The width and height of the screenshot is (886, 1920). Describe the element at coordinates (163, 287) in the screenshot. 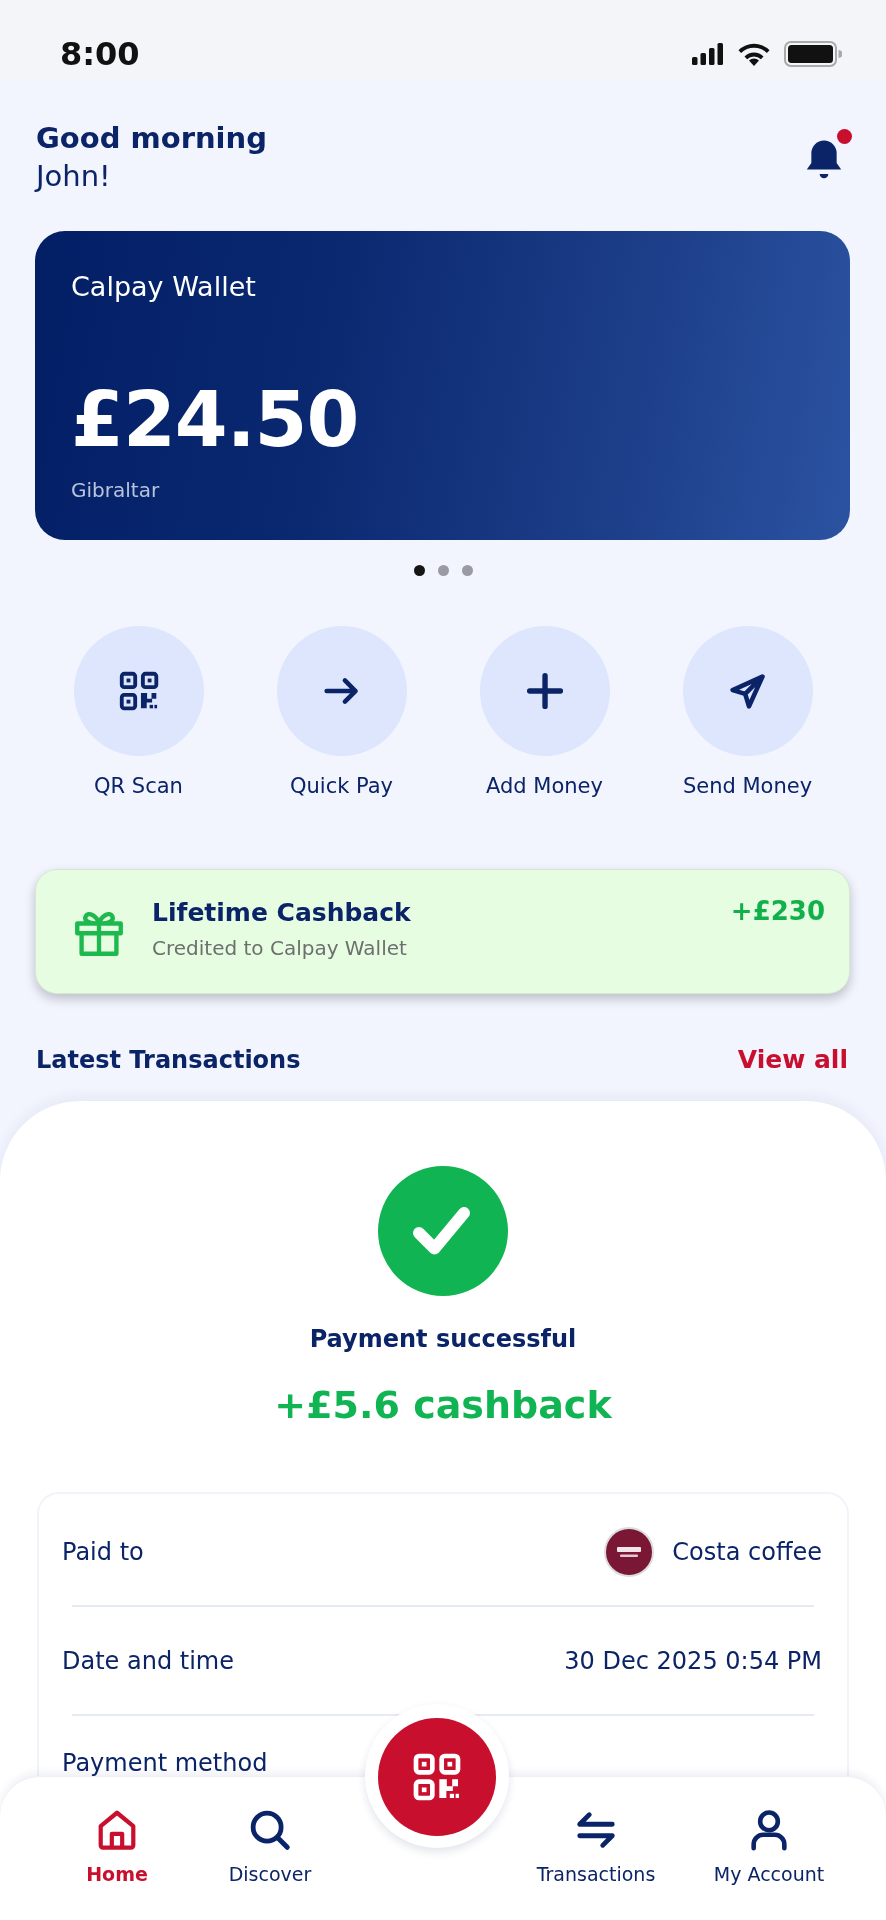

I see `wallet-title: Calpay Wallet` at that location.